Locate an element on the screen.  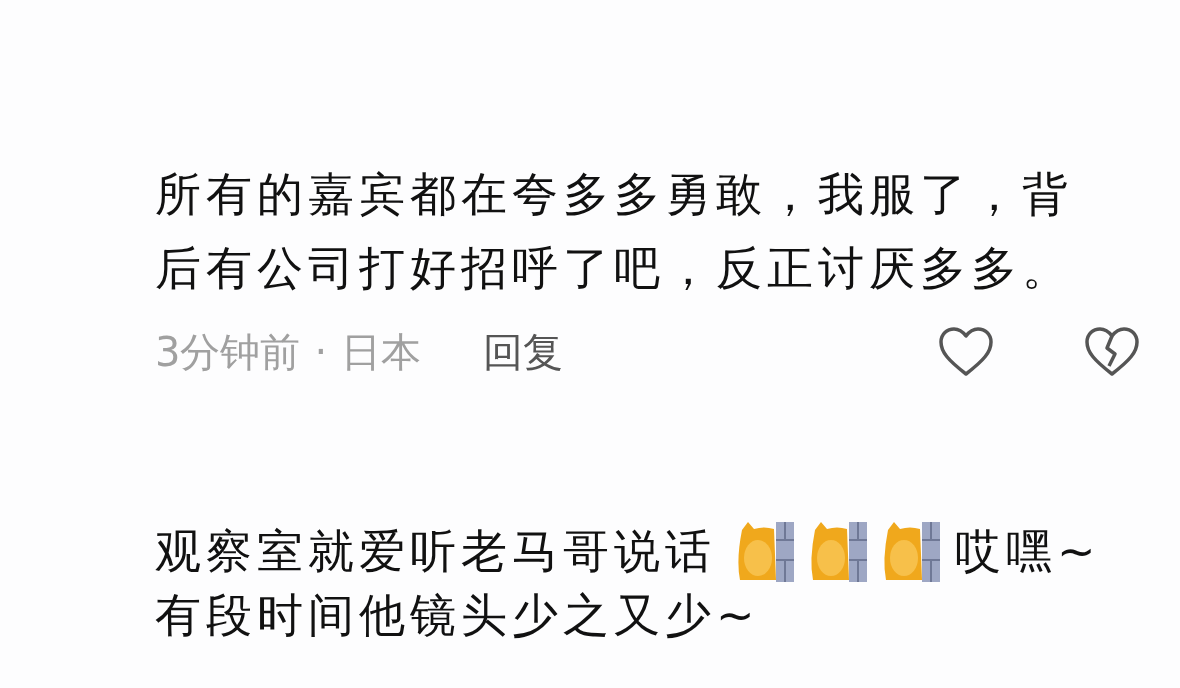
comment-location: 日本 is located at coordinates (381, 352).